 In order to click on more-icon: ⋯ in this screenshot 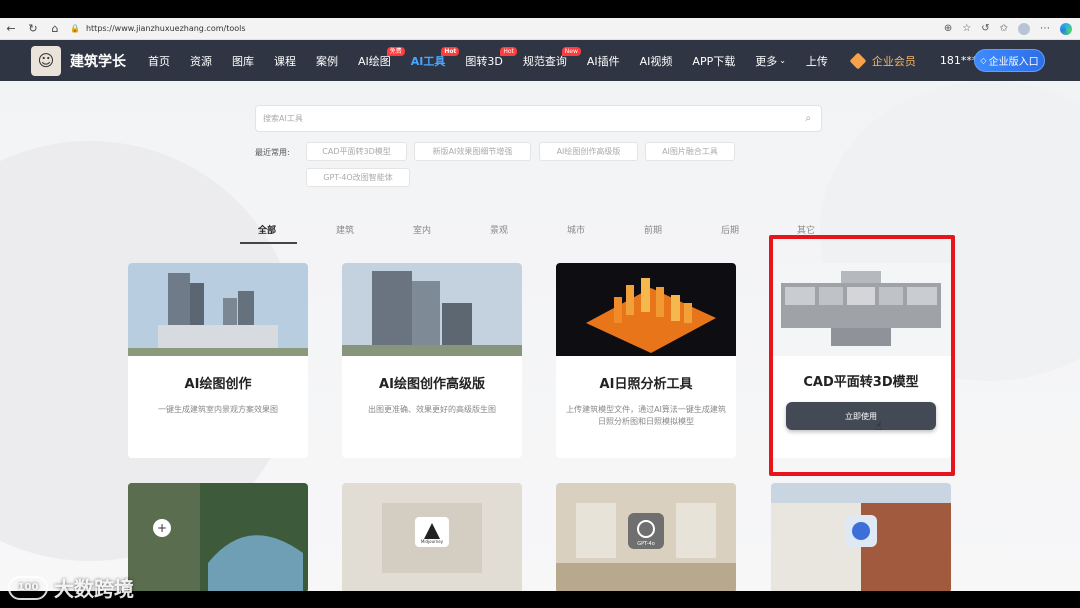, I will do `click(1045, 28)`.